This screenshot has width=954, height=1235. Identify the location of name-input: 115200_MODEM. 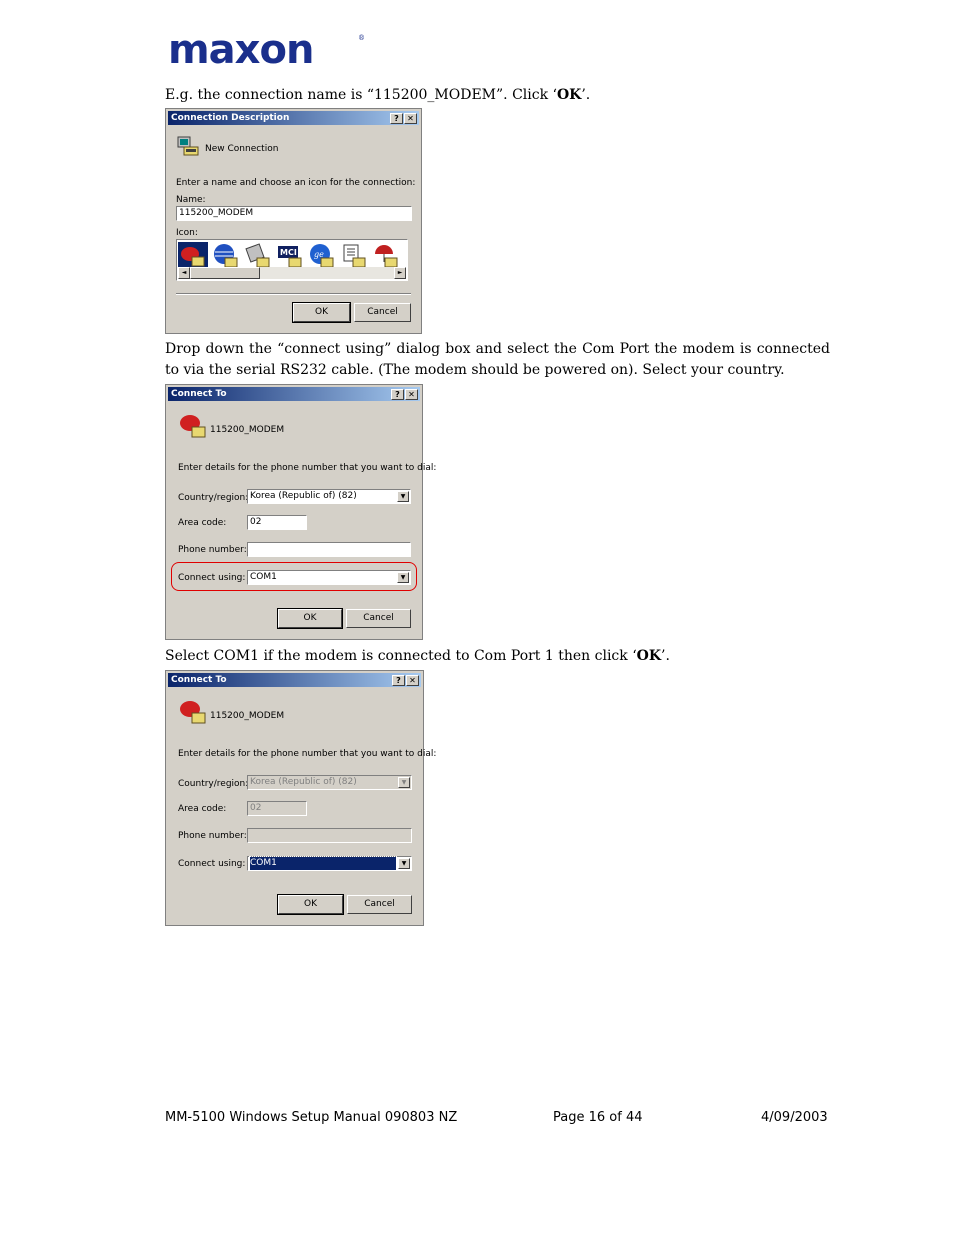
(294, 213).